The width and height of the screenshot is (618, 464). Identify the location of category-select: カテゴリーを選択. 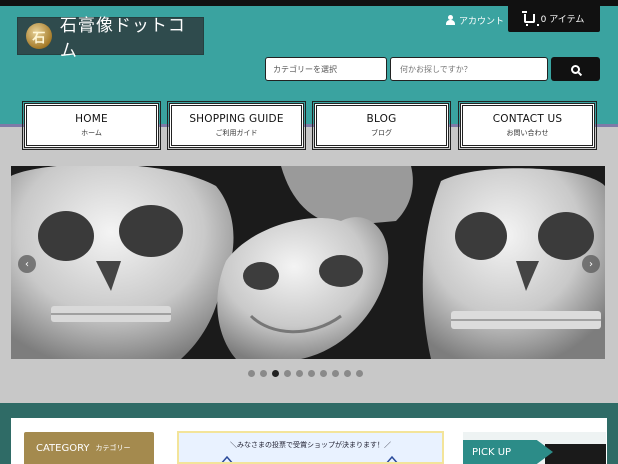
(326, 69).